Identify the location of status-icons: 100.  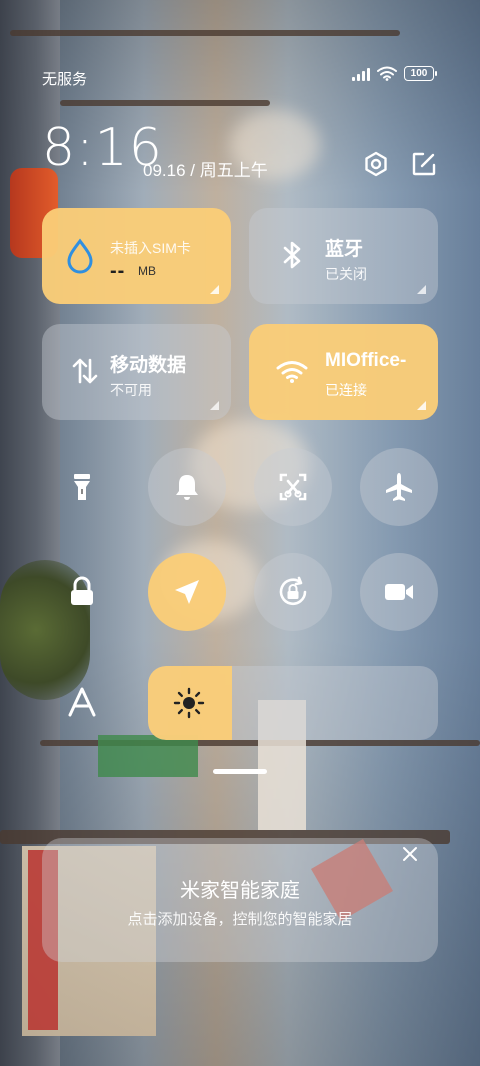
(394, 73).